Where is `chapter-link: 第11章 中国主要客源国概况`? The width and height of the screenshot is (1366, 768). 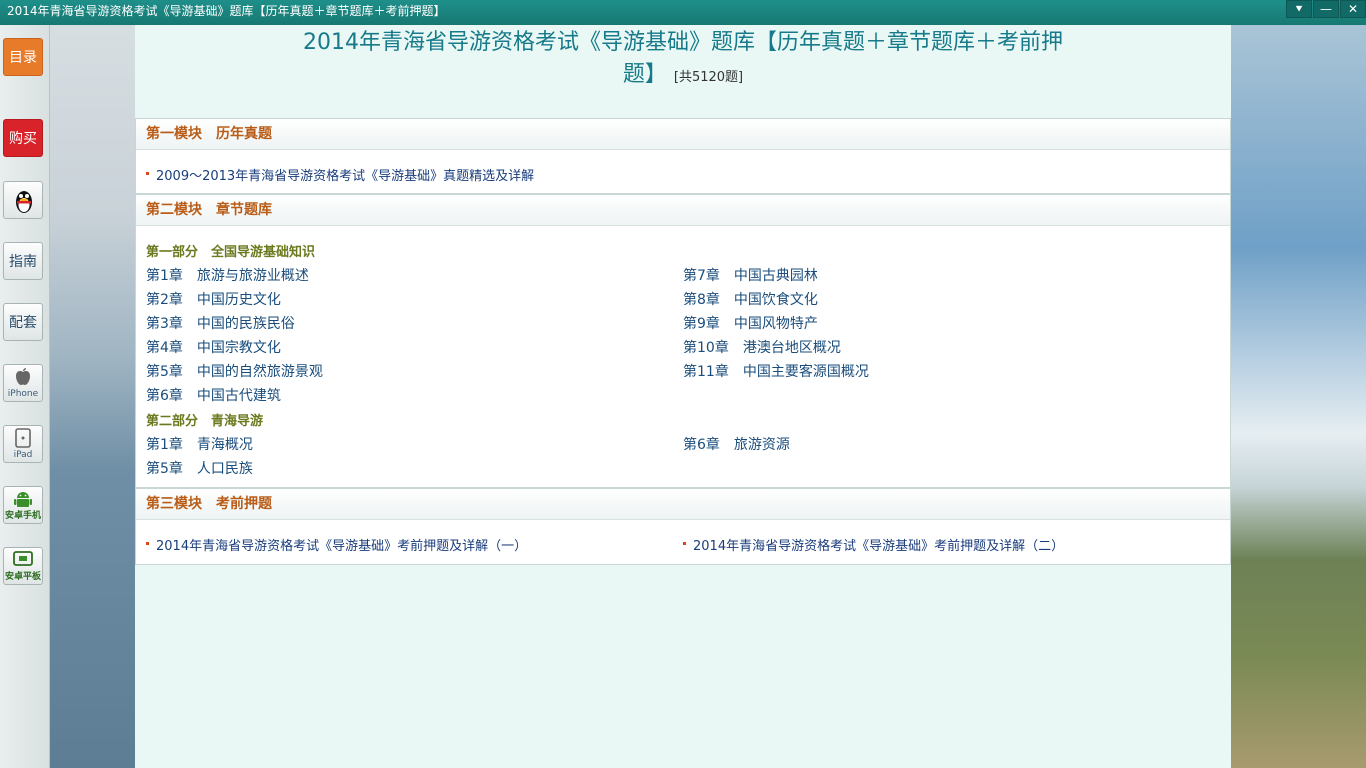 chapter-link: 第11章 中国主要客源国概况 is located at coordinates (776, 371).